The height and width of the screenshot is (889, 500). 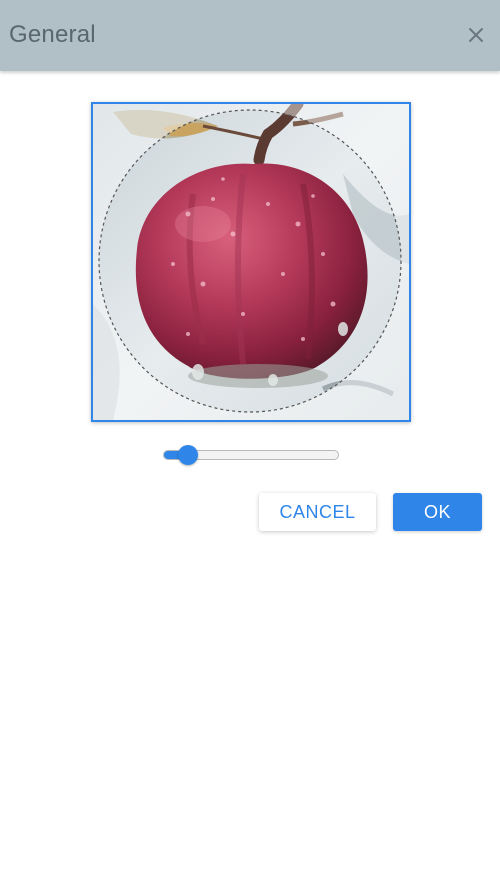 I want to click on cancel-button: CANCEL, so click(x=317, y=512).